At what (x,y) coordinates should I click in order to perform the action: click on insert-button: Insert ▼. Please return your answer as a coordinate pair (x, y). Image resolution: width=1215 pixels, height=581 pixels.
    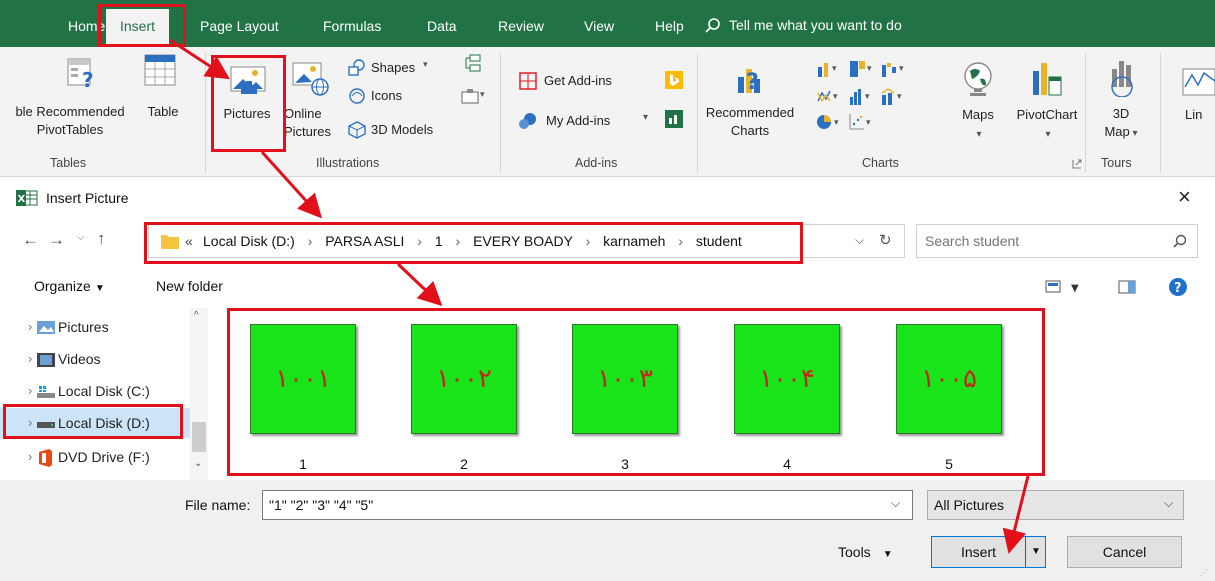
    Looking at the image, I should click on (988, 552).